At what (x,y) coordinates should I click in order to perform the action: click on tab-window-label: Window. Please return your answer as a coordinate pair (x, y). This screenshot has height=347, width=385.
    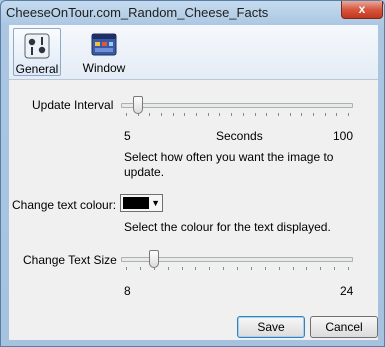
    Looking at the image, I should click on (104, 68).